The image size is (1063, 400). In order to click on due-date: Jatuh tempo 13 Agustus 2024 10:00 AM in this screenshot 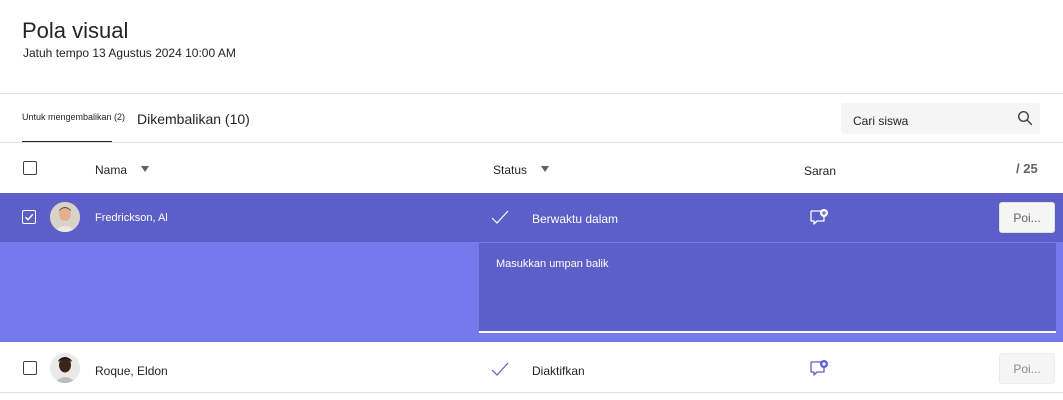, I will do `click(129, 53)`.